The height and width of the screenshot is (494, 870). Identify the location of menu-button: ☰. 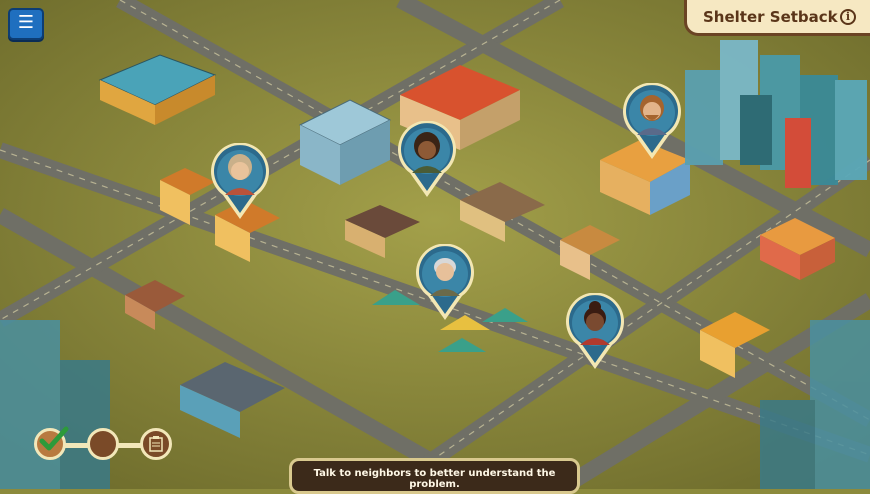
(26, 24).